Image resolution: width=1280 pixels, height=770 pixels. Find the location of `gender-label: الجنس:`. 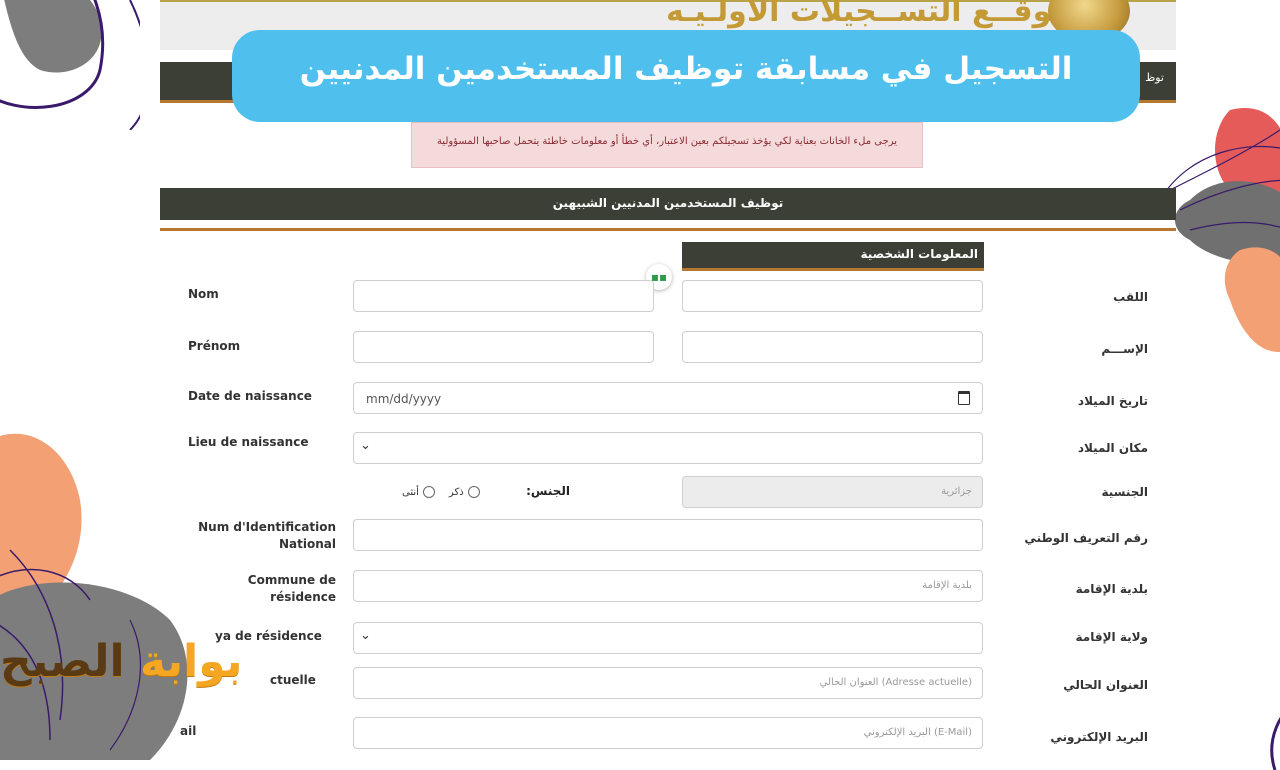

gender-label: الجنس: is located at coordinates (548, 491).